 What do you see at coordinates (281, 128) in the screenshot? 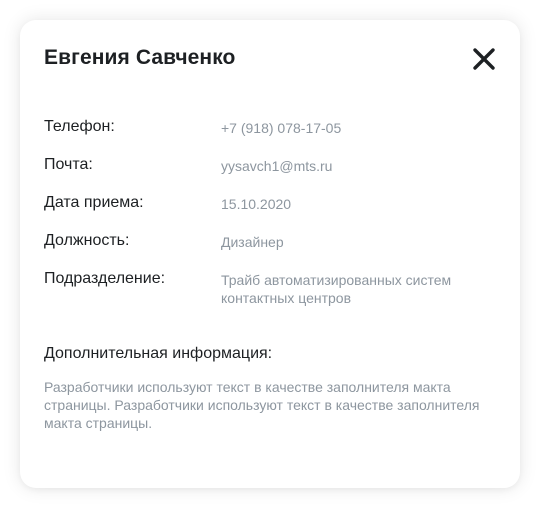
I see `phone-value: +7 (918) 078-17-05` at bounding box center [281, 128].